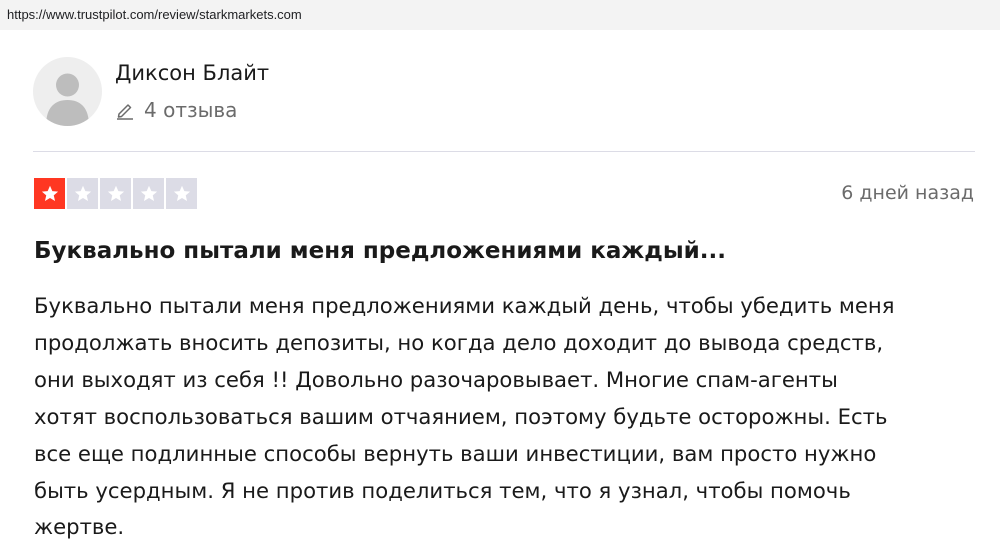 This screenshot has height=548, width=1000. I want to click on star-rating, so click(115, 193).